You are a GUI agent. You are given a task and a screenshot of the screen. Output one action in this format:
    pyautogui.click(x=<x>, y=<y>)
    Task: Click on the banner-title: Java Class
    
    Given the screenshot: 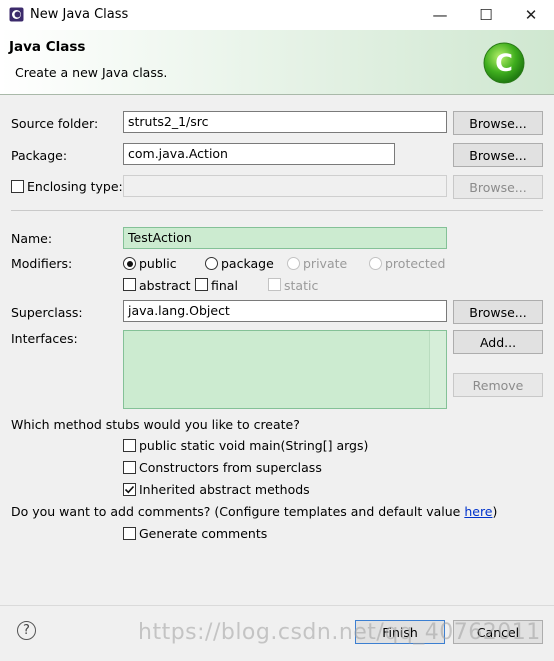 What is the action you would take?
    pyautogui.click(x=47, y=47)
    